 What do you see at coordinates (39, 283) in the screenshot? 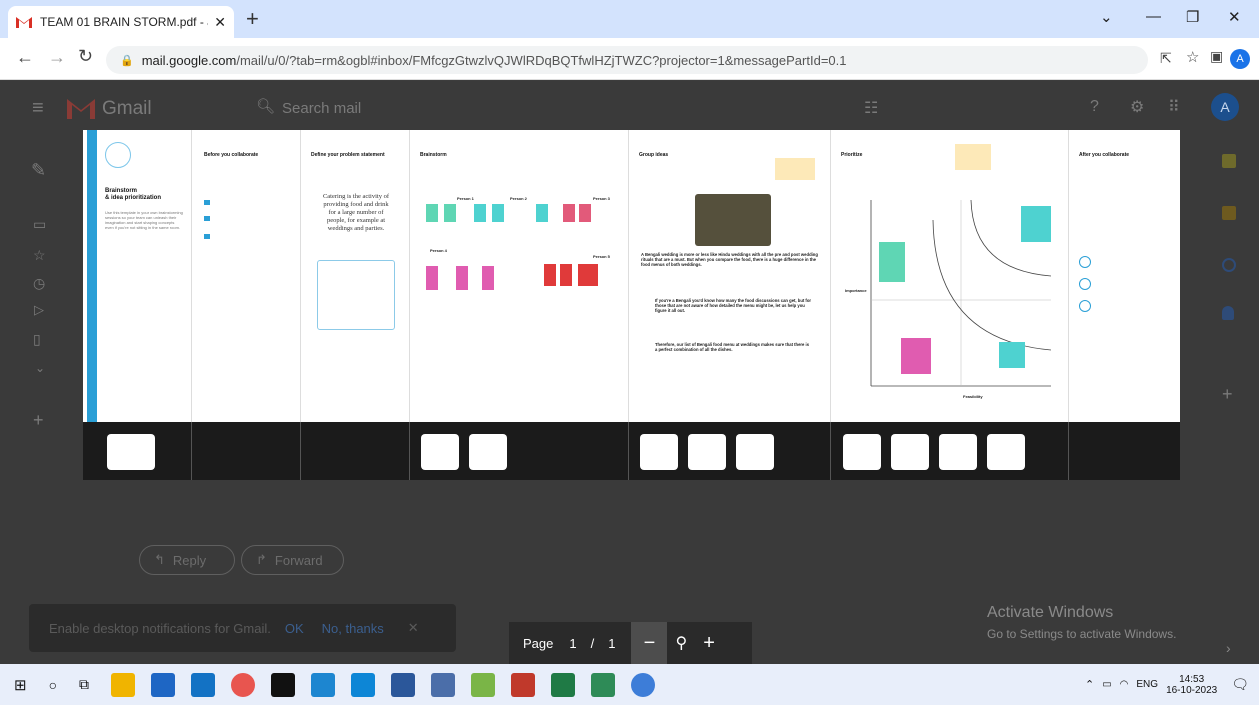
I see `snoozed-clock-icon: ◷` at bounding box center [39, 283].